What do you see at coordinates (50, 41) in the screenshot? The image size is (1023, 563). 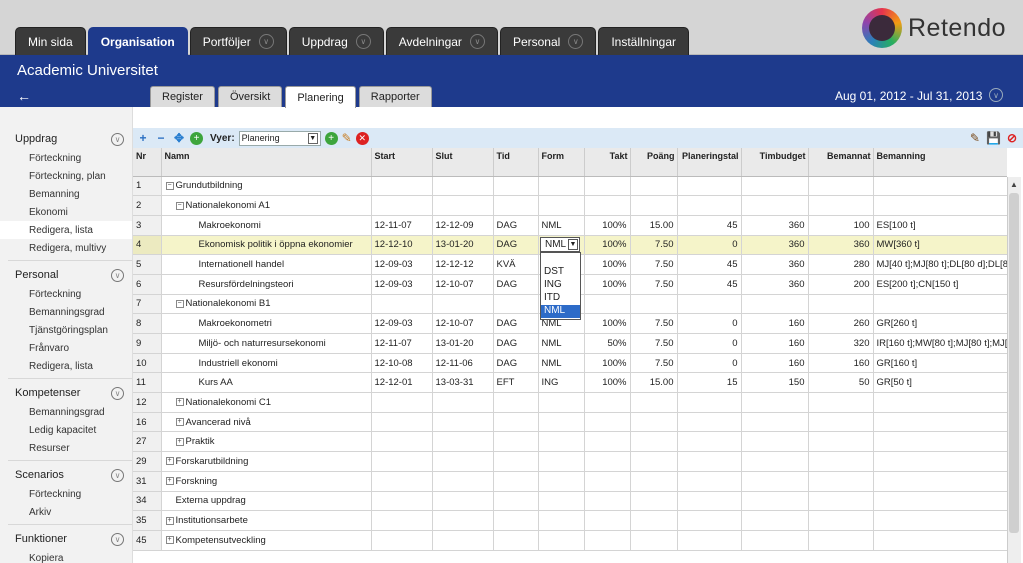 I see `tab-min-sida: Min sida` at bounding box center [50, 41].